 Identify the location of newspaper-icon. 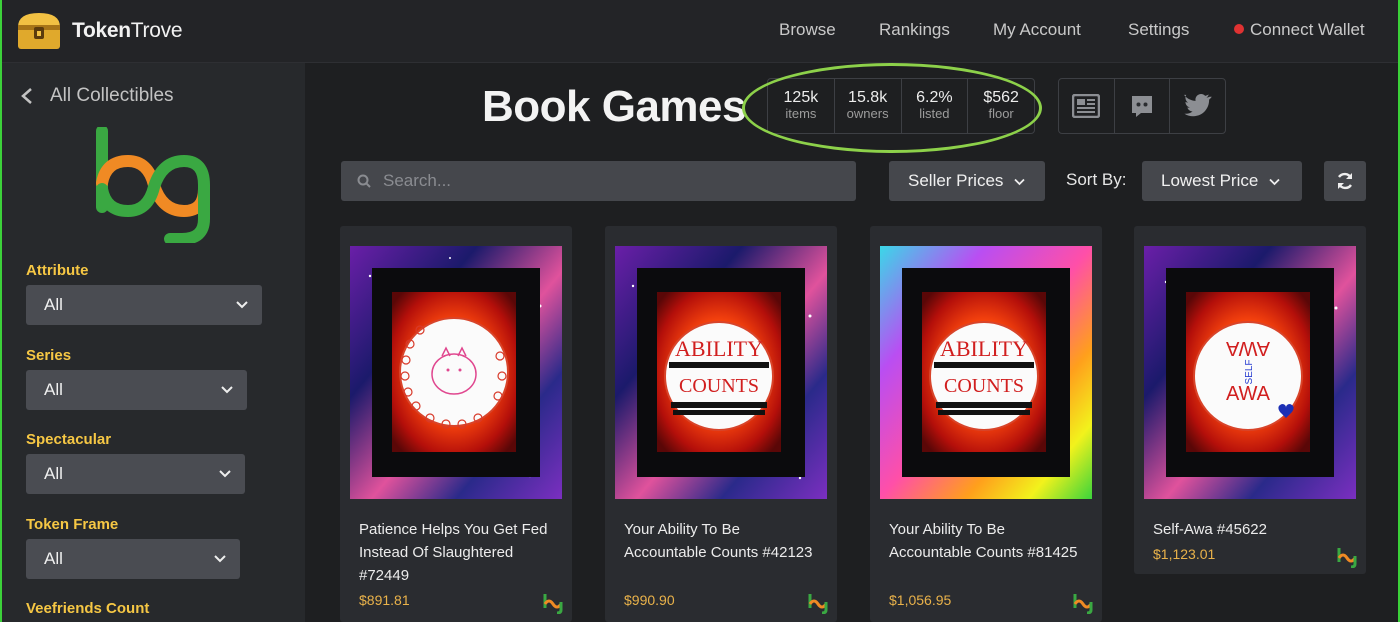
(1086, 106).